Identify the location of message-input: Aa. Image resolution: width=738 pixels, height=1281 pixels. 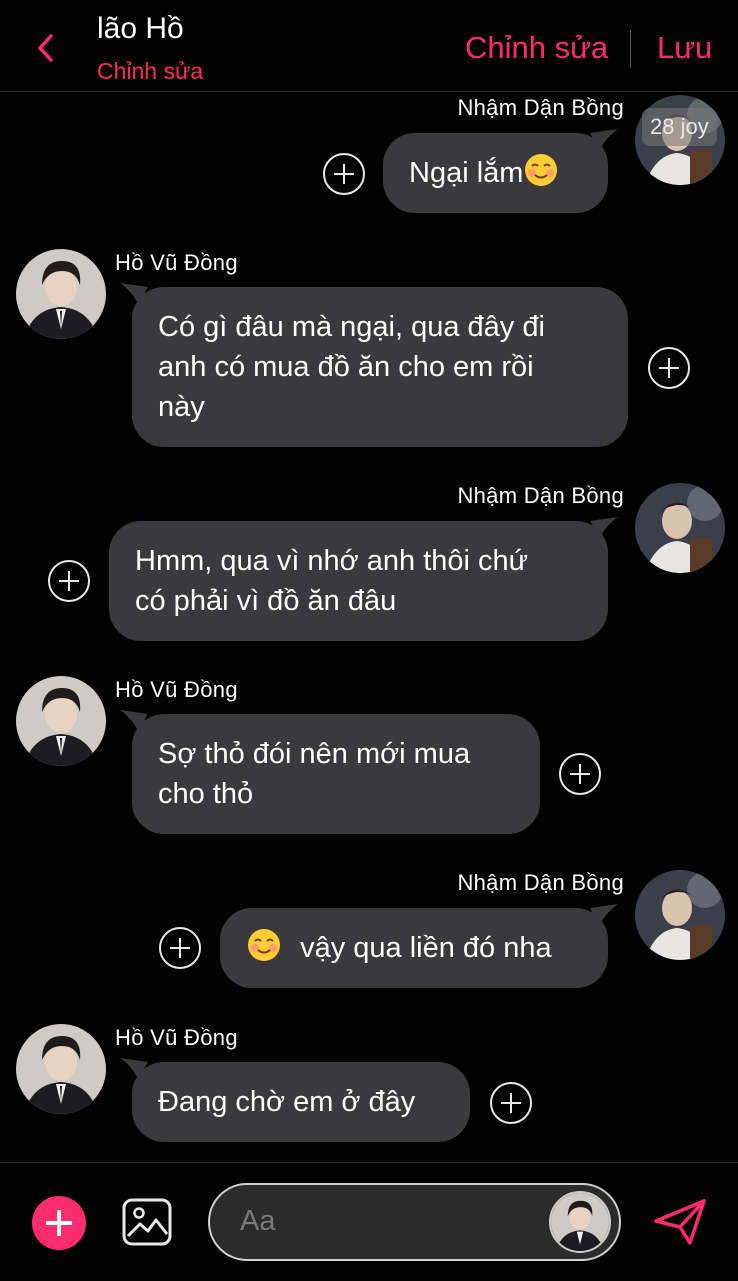
(414, 1222).